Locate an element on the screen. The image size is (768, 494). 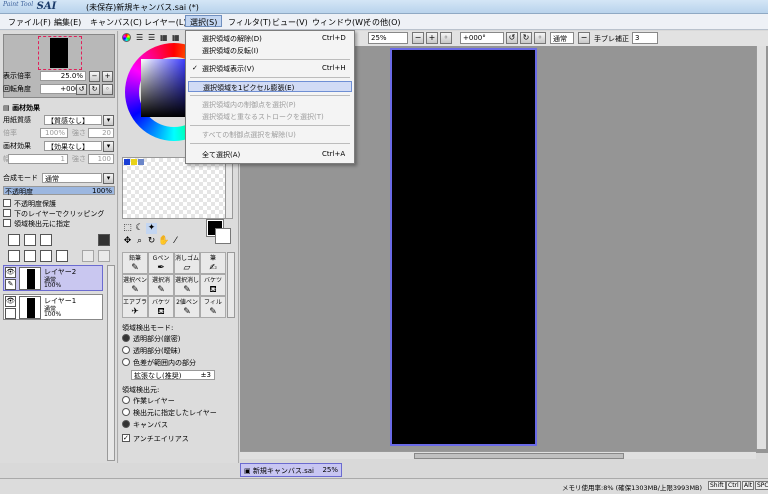
nav-rotate-right-button: ↻ is located at coordinates (94, 89).